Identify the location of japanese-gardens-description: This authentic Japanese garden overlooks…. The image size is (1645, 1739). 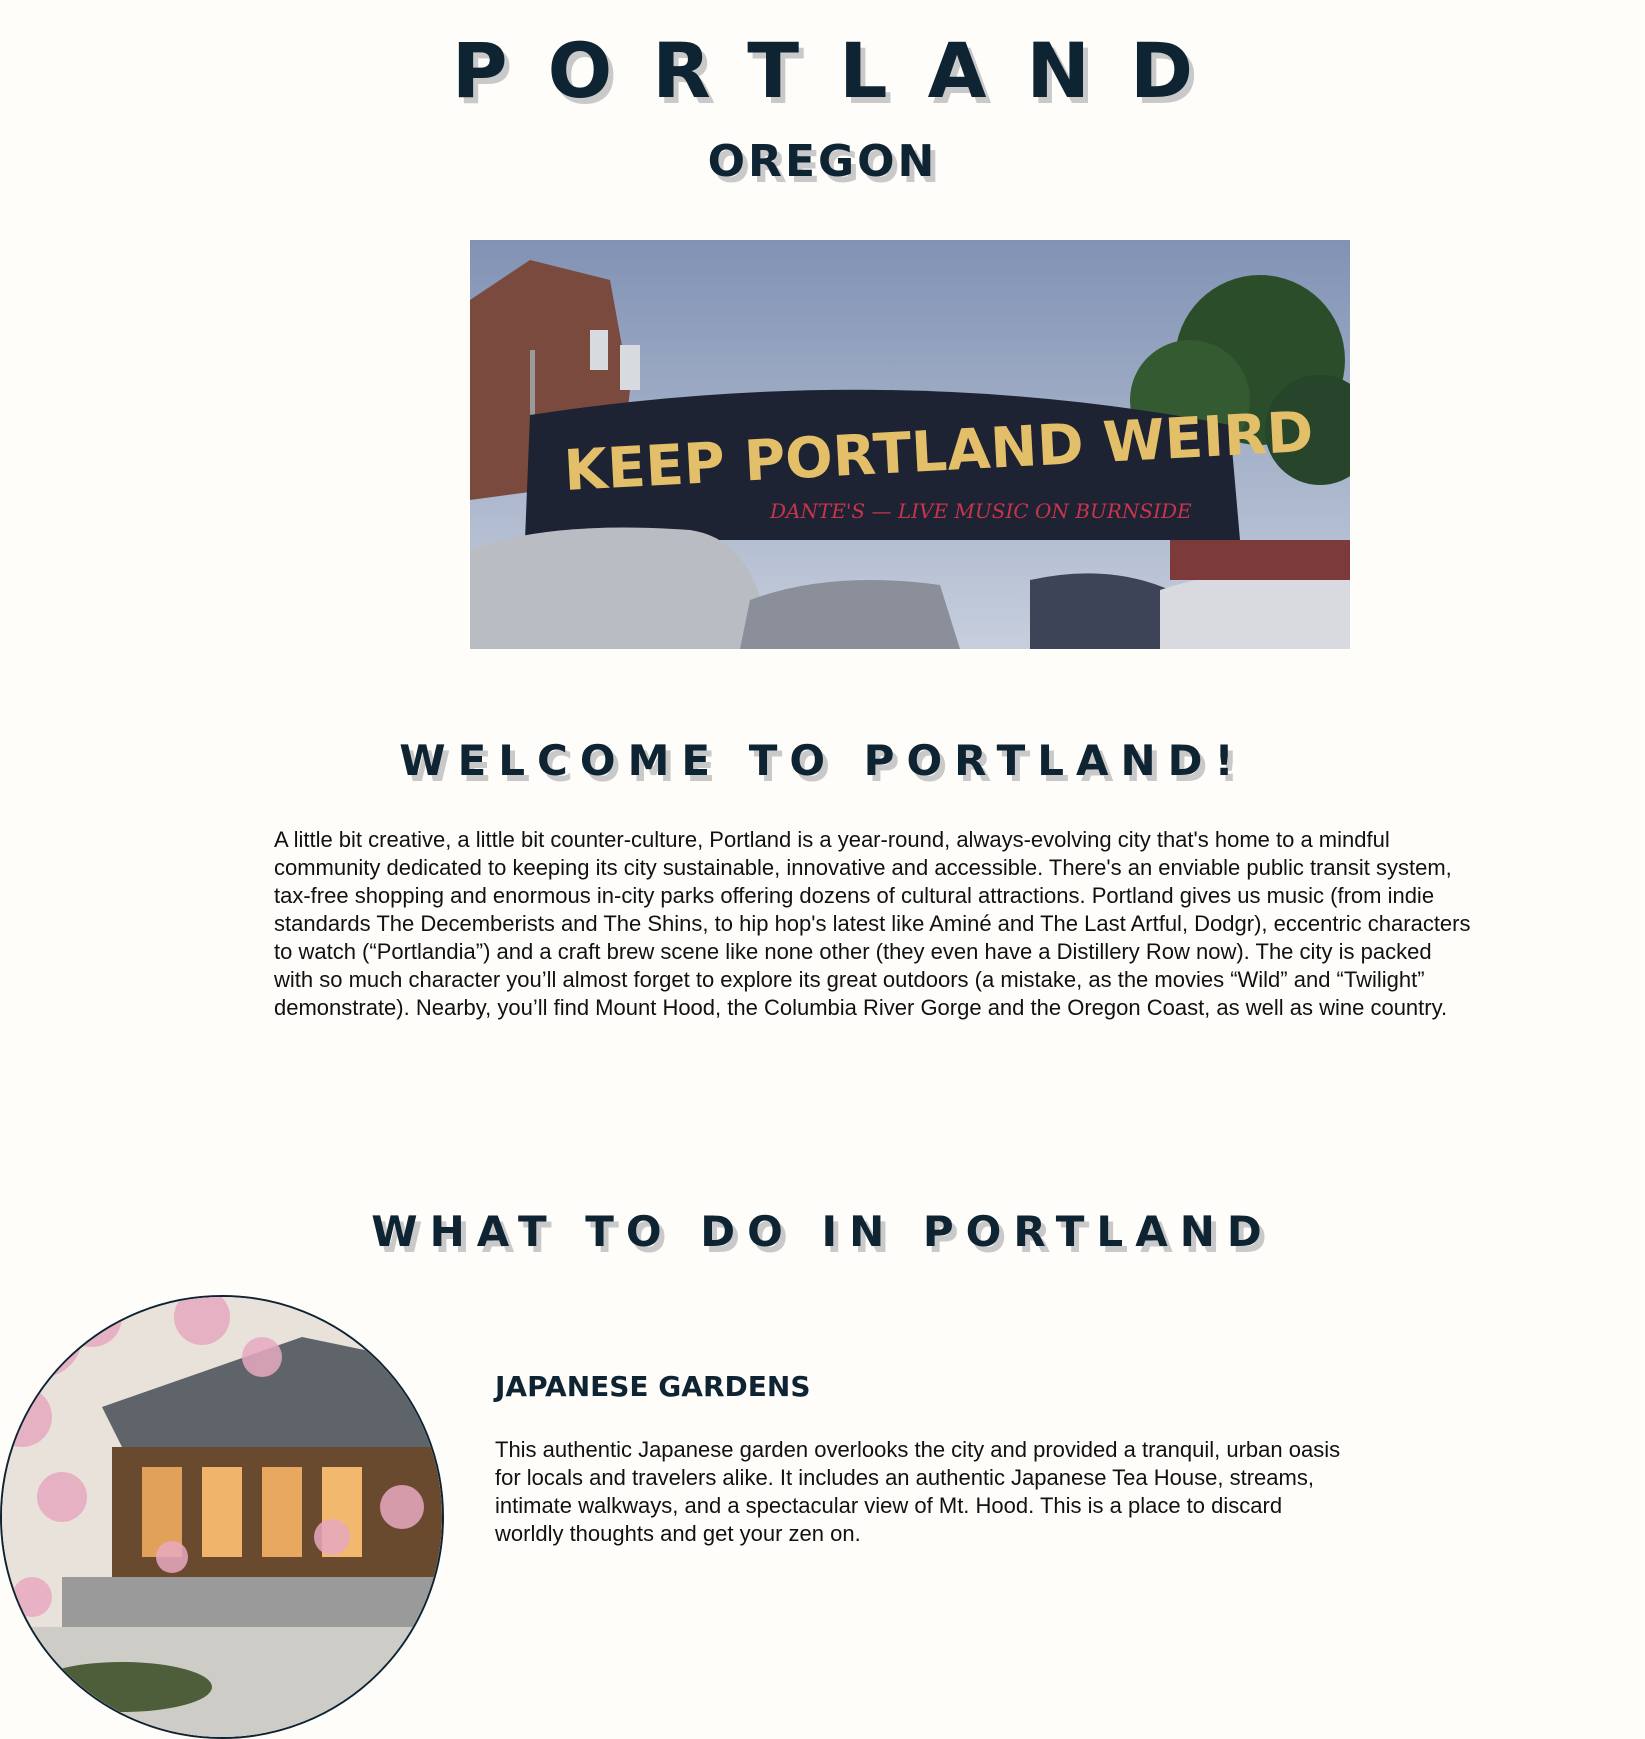
(918, 1491).